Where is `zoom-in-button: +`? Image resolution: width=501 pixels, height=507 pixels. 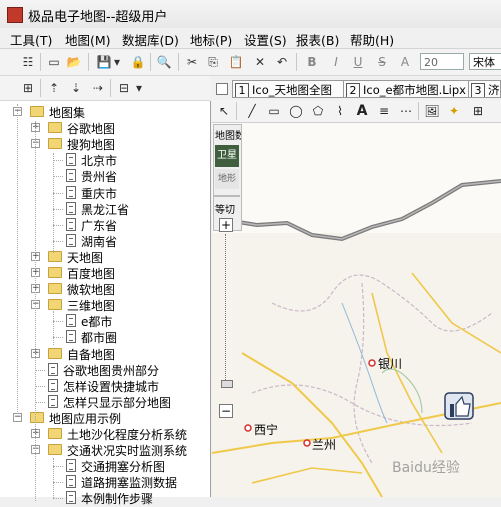 zoom-in-button: + is located at coordinates (226, 225).